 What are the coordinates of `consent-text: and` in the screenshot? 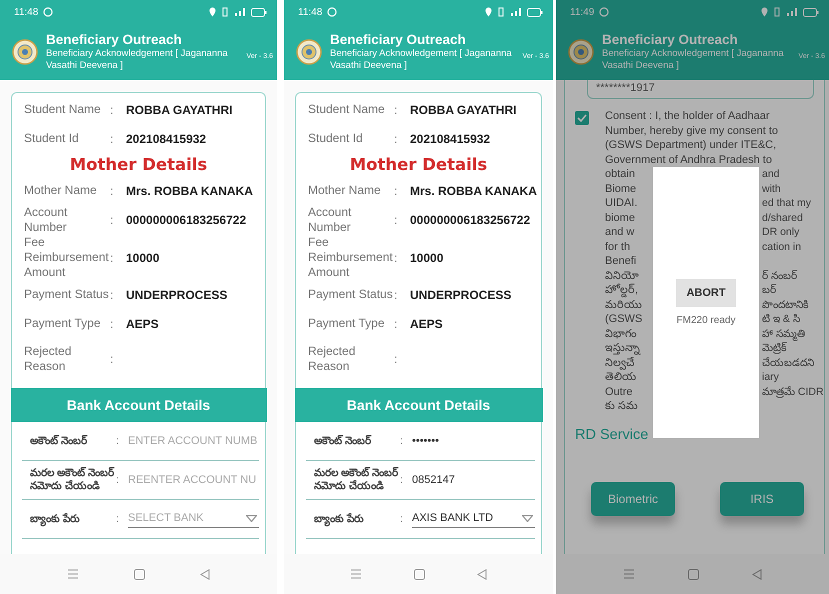 It's located at (771, 174).